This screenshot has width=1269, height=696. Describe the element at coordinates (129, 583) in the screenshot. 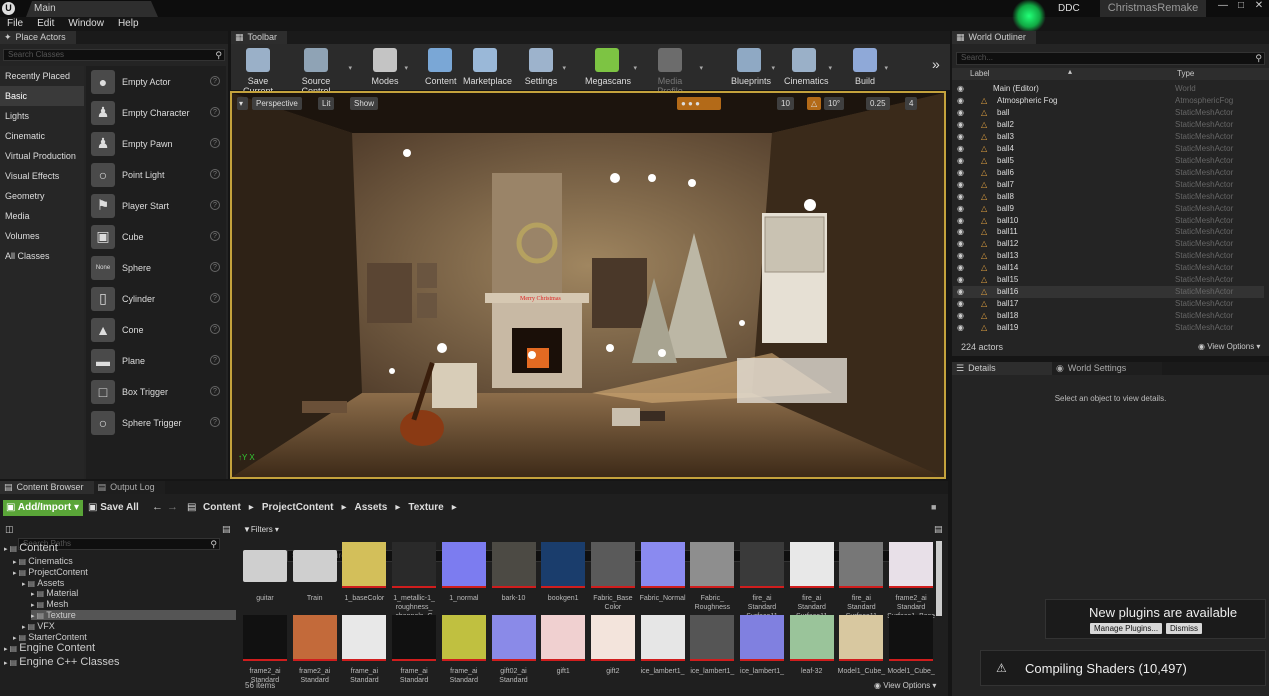

I see `folder-tree-item: ▸ ▤ Assets` at that location.